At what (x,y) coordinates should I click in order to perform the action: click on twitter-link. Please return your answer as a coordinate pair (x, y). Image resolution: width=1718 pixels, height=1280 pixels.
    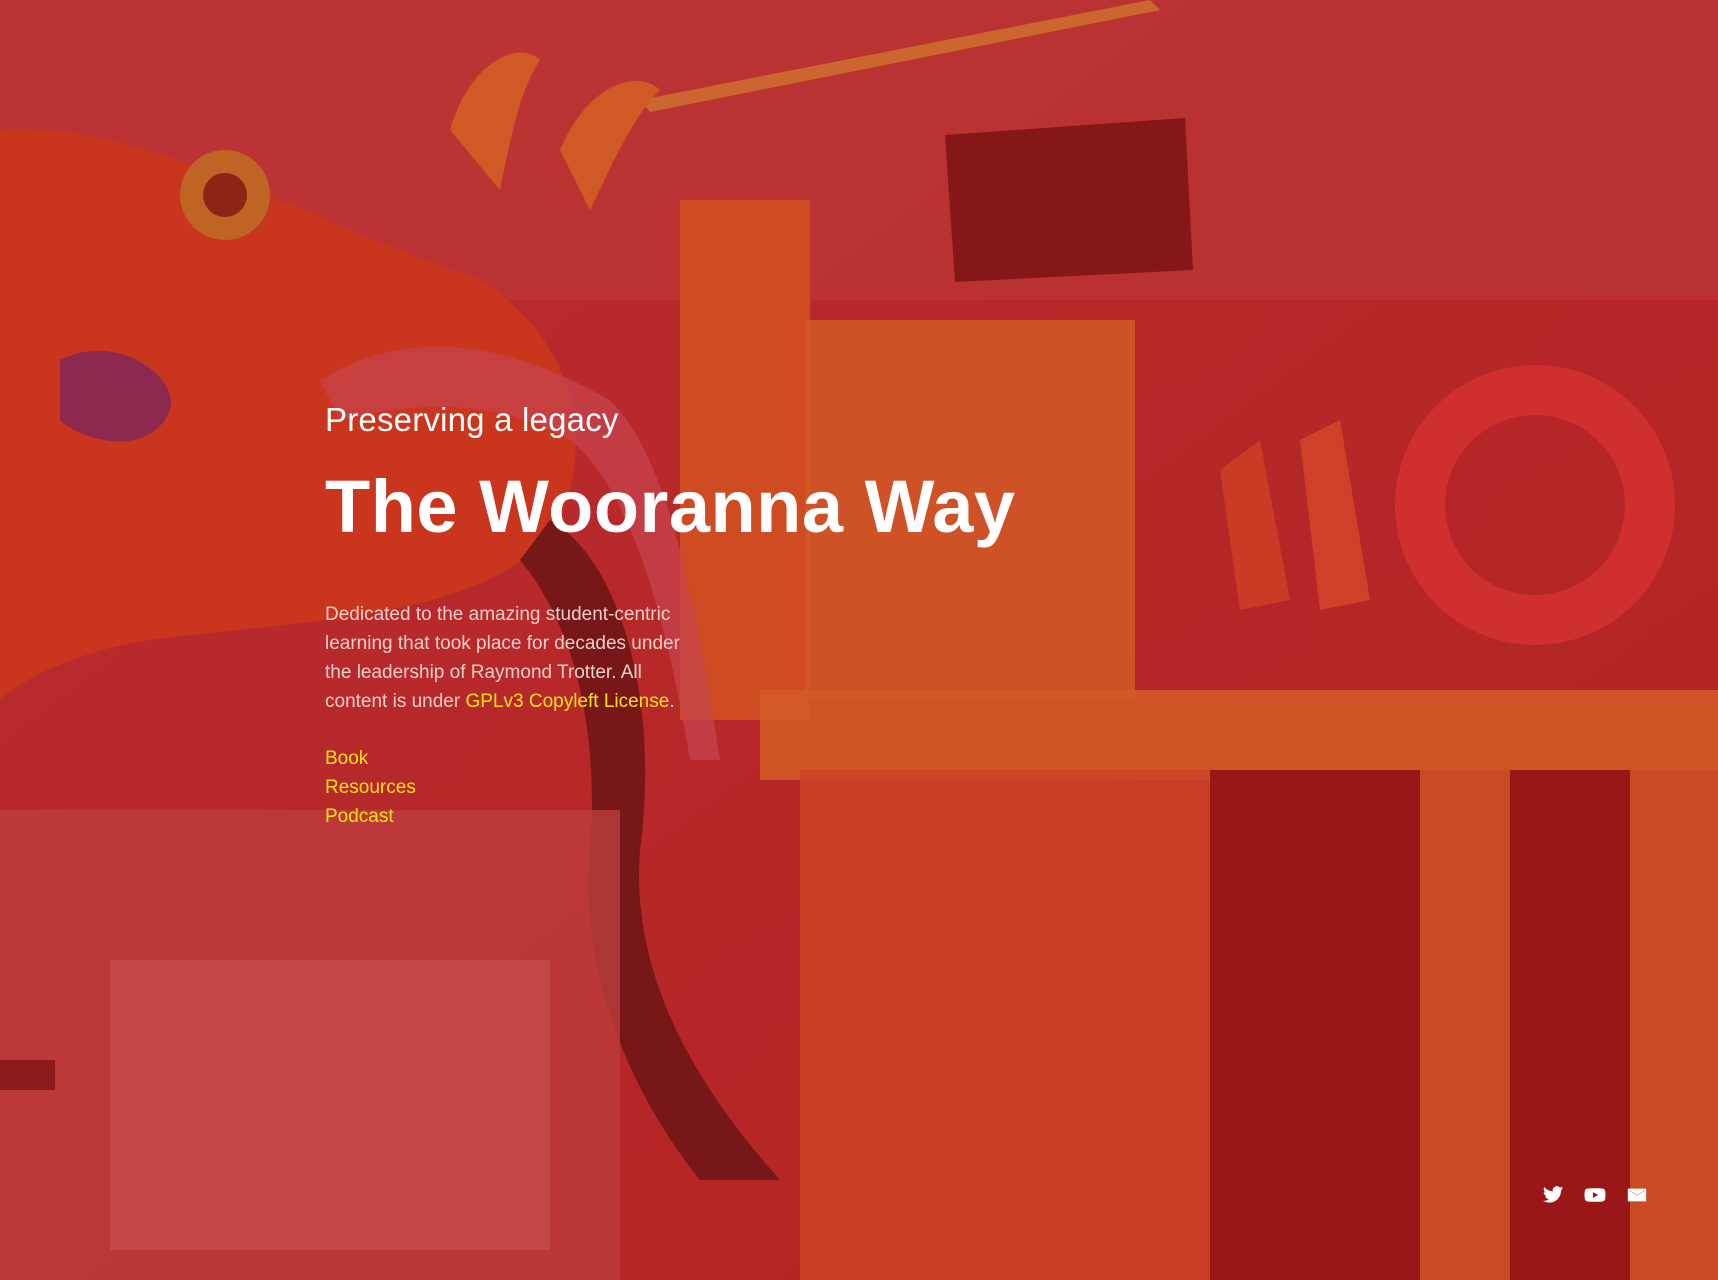
    Looking at the image, I should click on (1553, 1195).